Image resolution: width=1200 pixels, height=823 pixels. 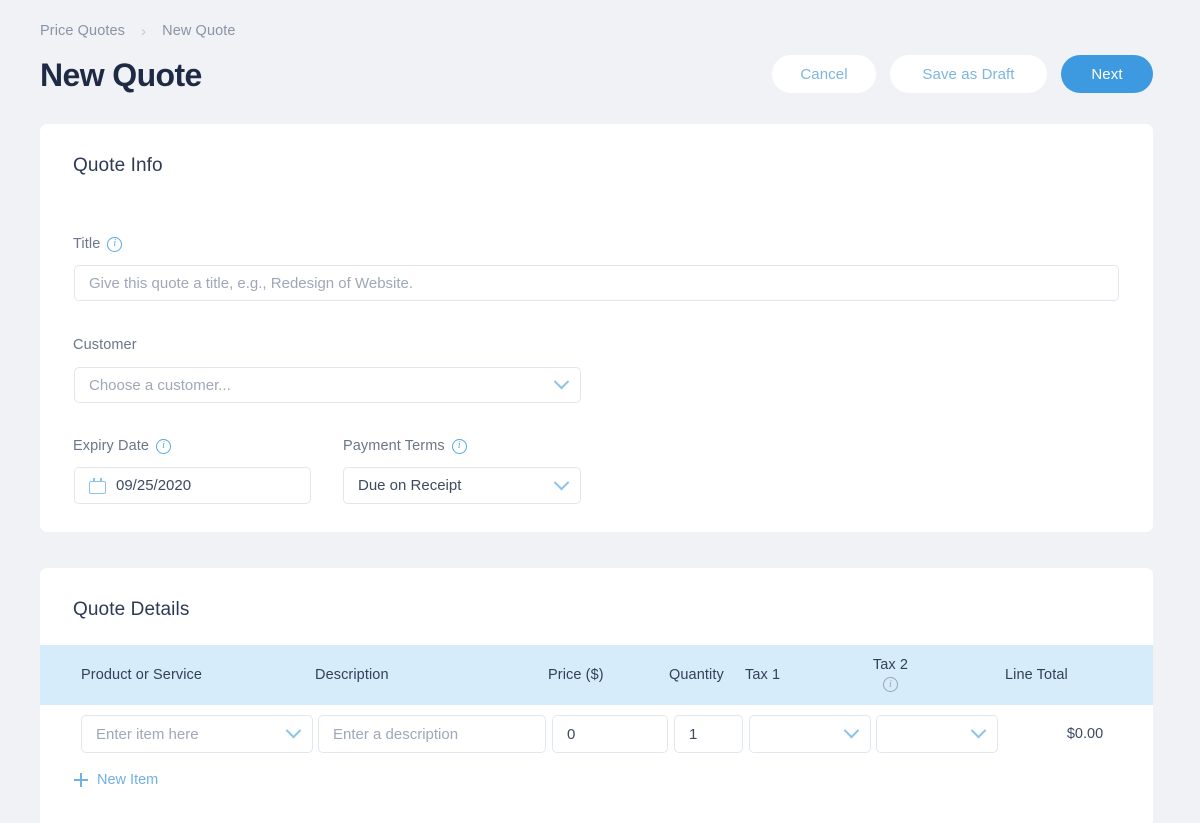 I want to click on page-title: New Quote, so click(x=121, y=75).